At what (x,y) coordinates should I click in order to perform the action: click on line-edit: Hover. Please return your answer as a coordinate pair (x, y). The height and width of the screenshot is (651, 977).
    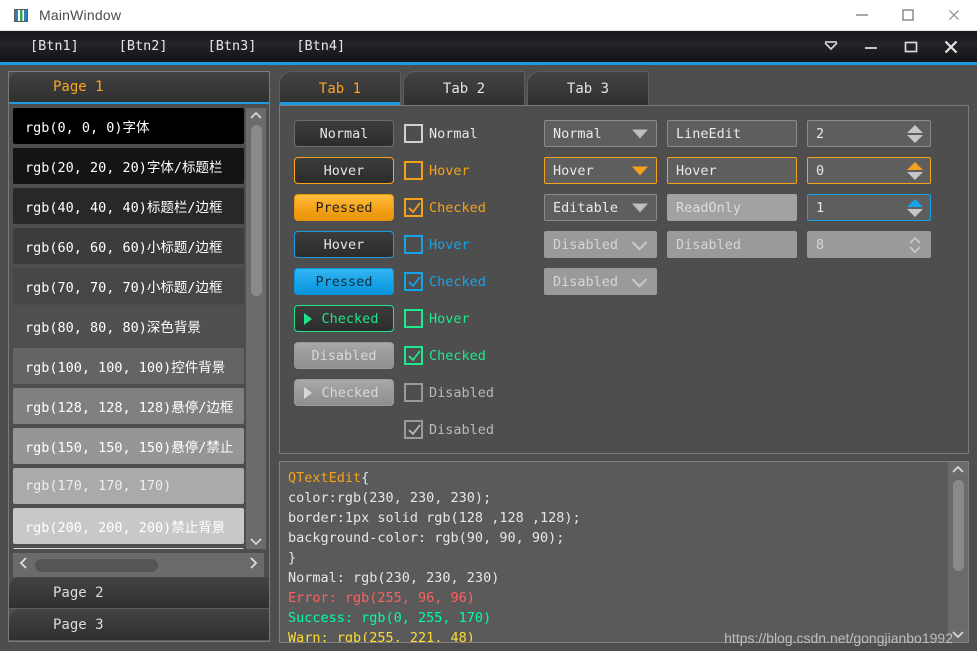
    Looking at the image, I should click on (732, 170).